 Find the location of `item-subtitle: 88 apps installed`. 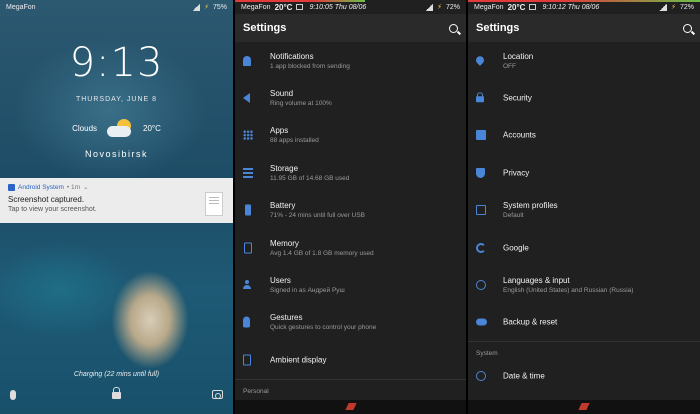

item-subtitle: 88 apps installed is located at coordinates (294, 141).